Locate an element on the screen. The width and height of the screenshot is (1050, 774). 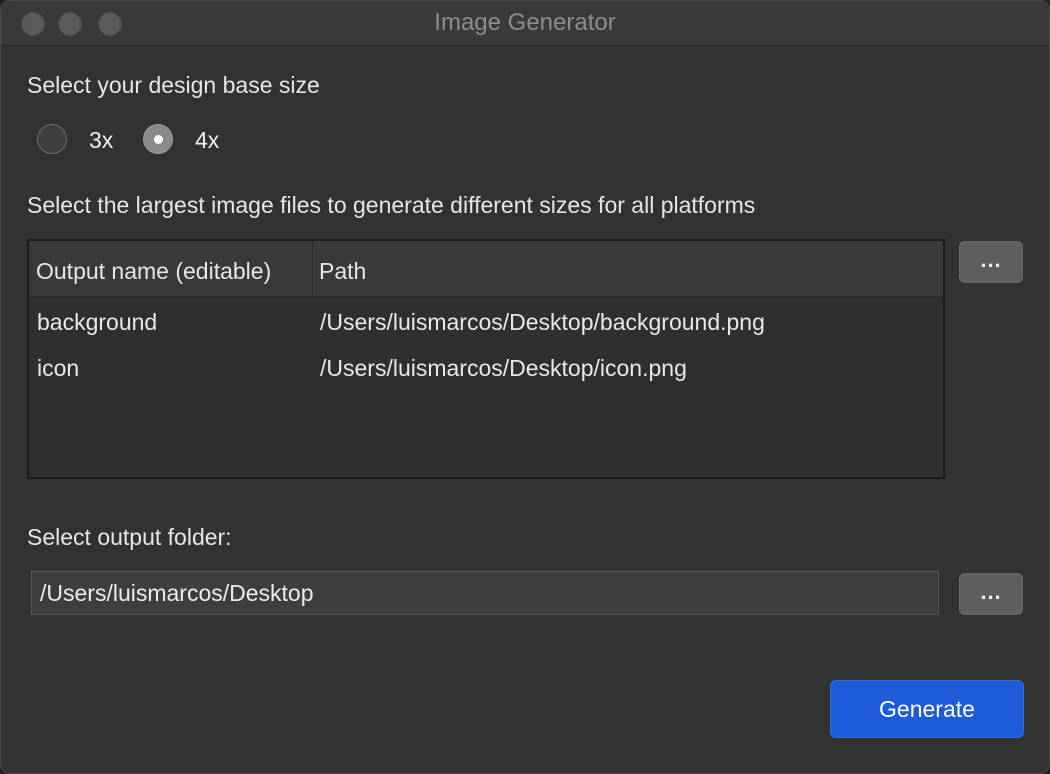
row-output-name: background is located at coordinates (97, 322).